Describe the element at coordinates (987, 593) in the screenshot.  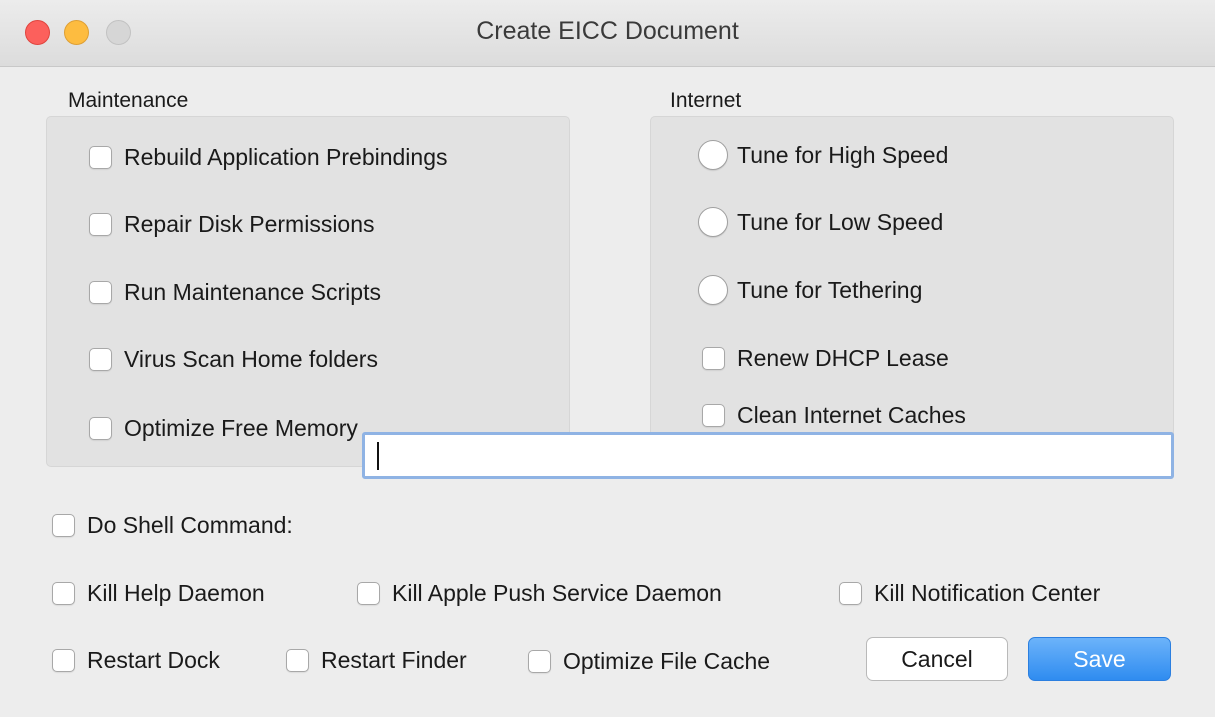
I see `kill-notification-center-label: Kill Notification Center` at that location.